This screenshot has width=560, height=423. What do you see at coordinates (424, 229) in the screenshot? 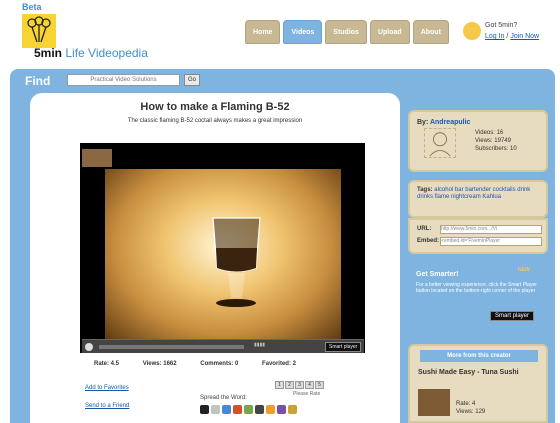
I see `url-label: URL:` at bounding box center [424, 229].